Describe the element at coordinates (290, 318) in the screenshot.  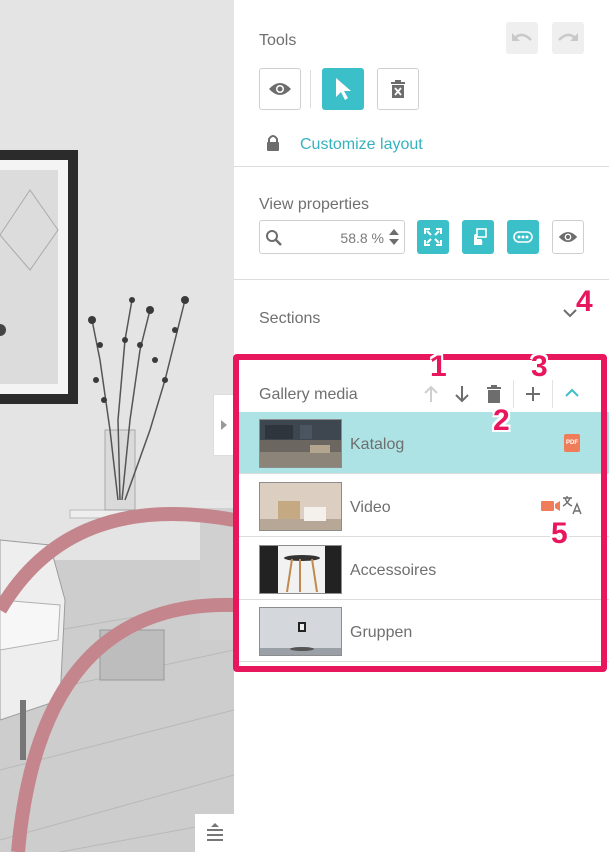
I see `sections-title: Sections` at that location.